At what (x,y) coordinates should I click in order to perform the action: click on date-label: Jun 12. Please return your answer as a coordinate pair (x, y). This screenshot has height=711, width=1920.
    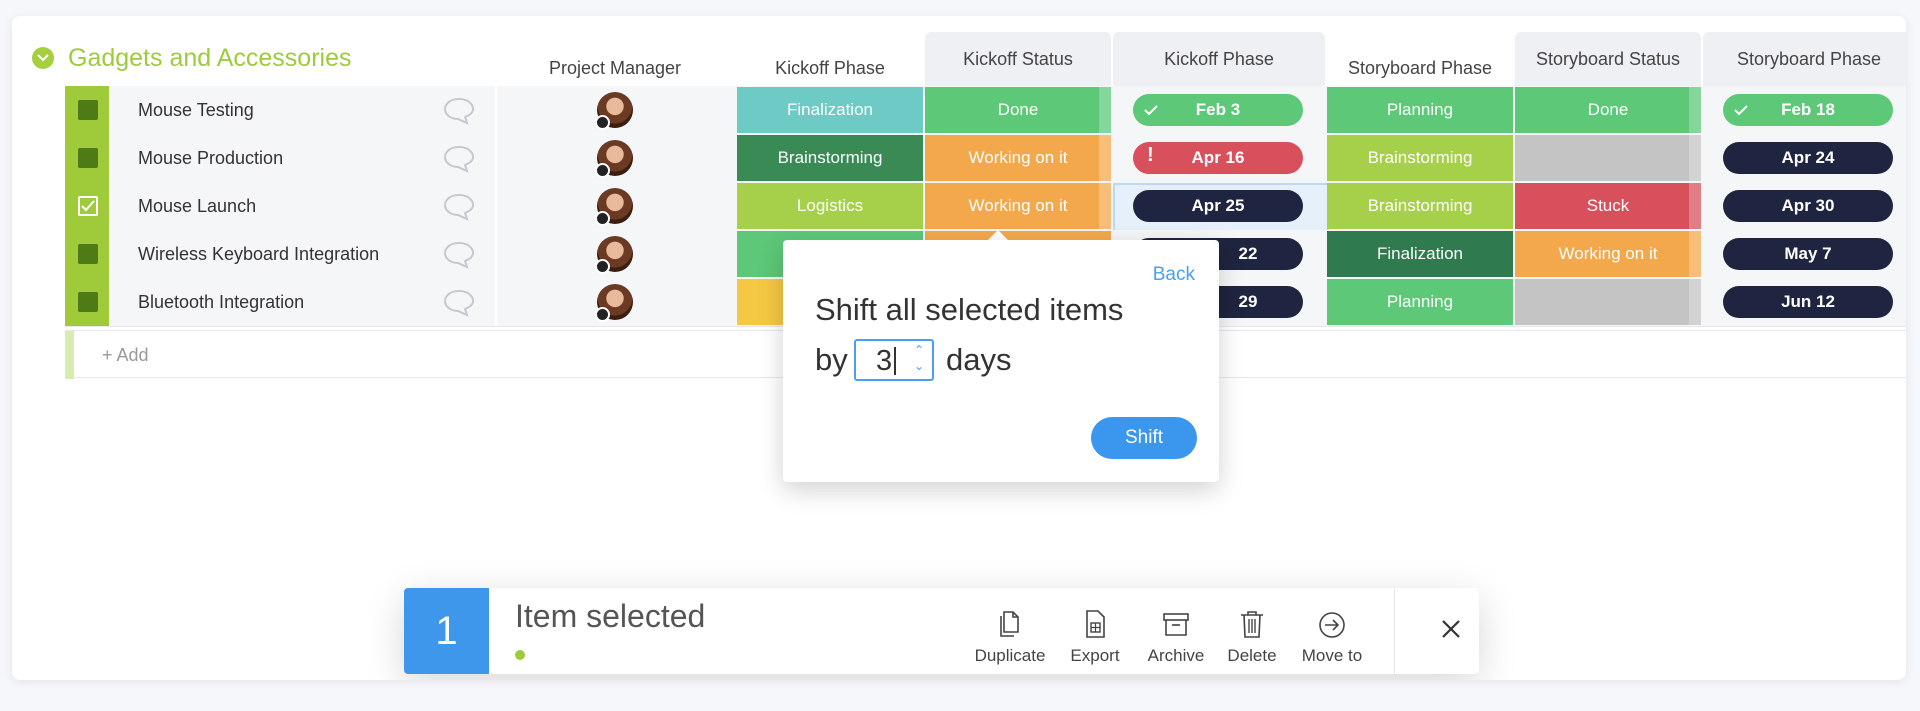
    Looking at the image, I should click on (1808, 301).